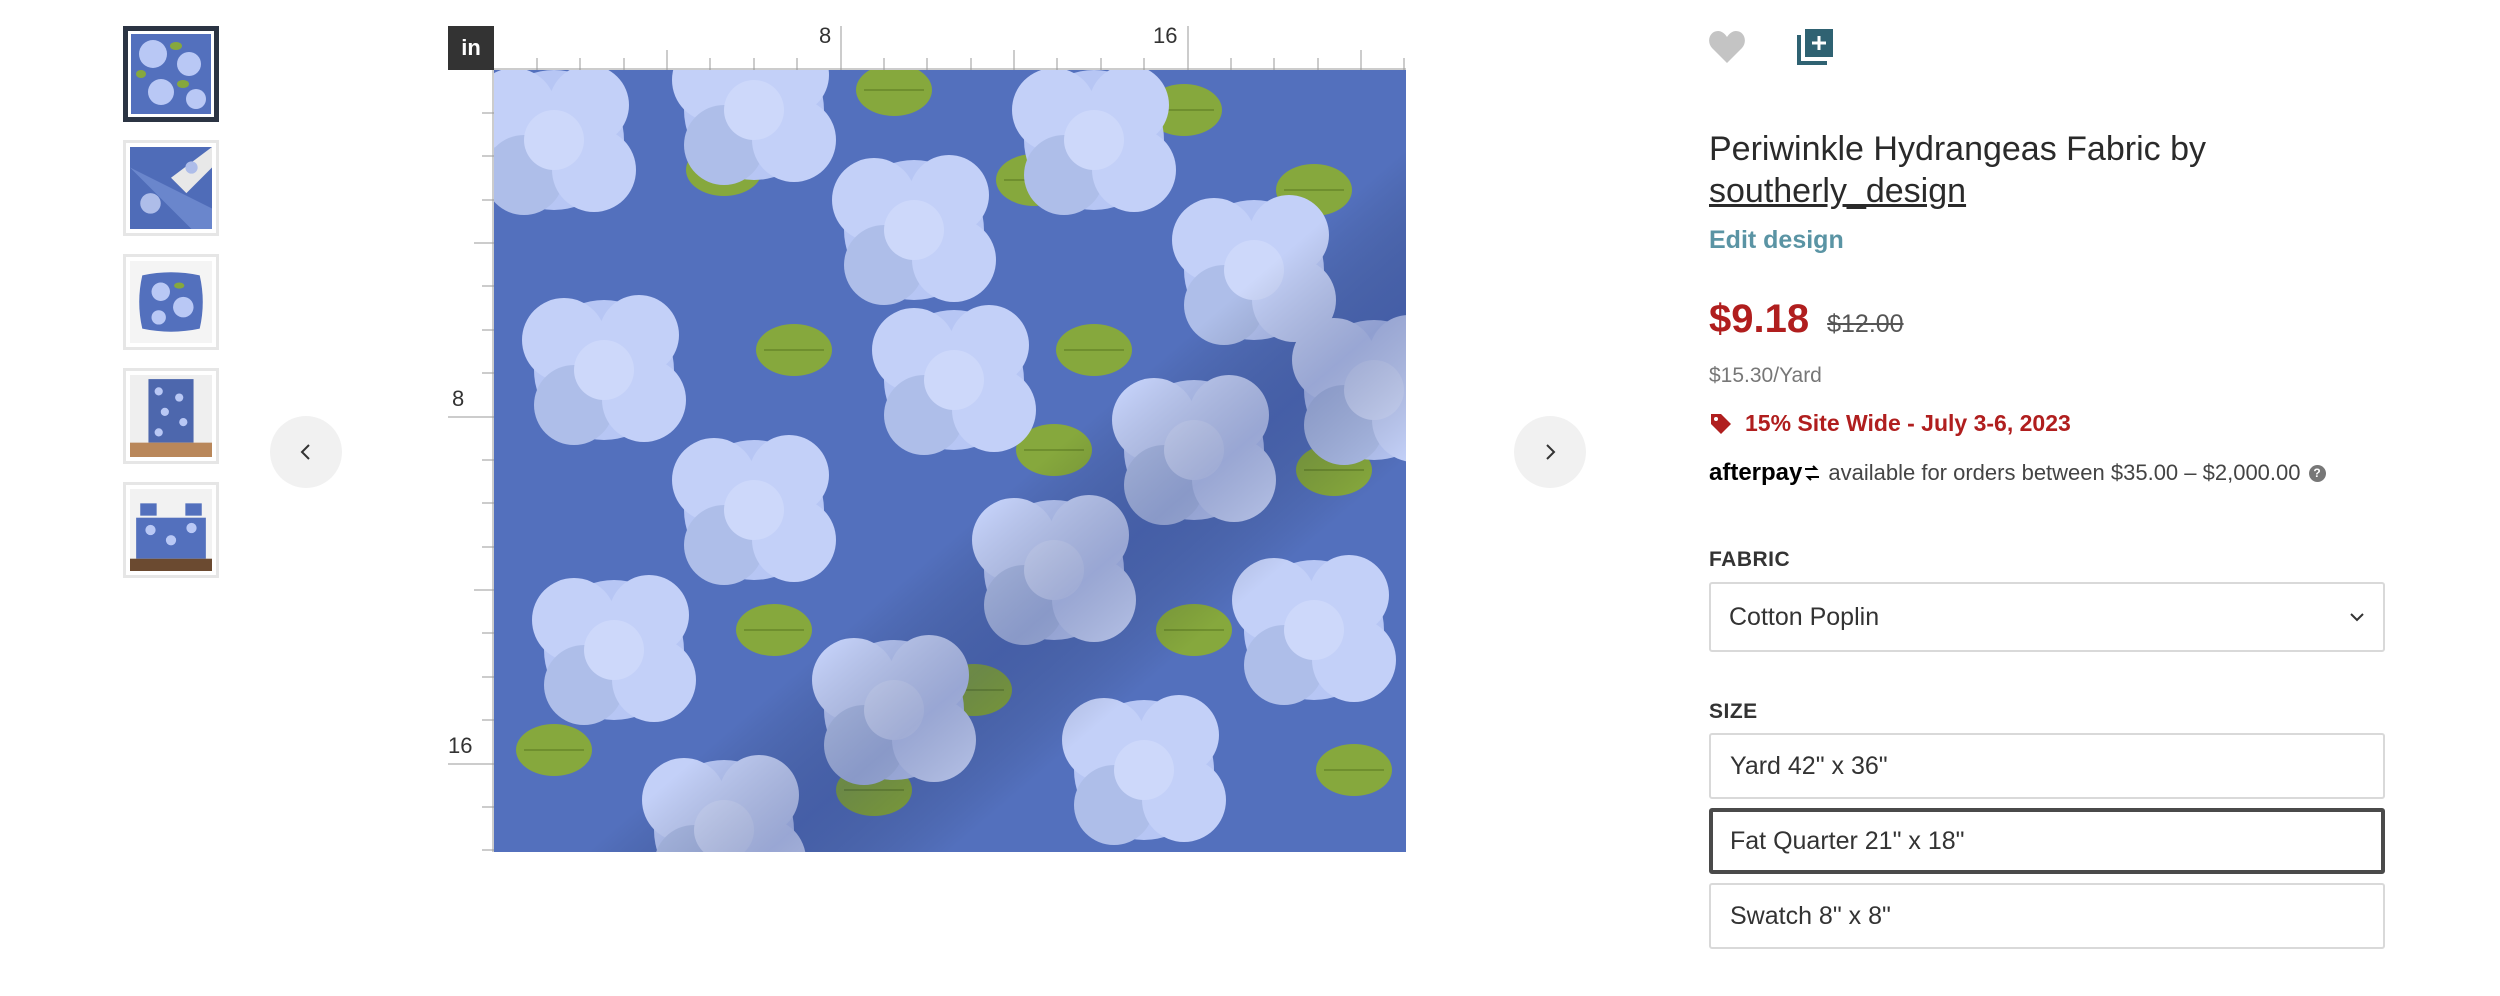 This screenshot has height=996, width=2500. I want to click on add-to-collection-button, so click(1815, 47).